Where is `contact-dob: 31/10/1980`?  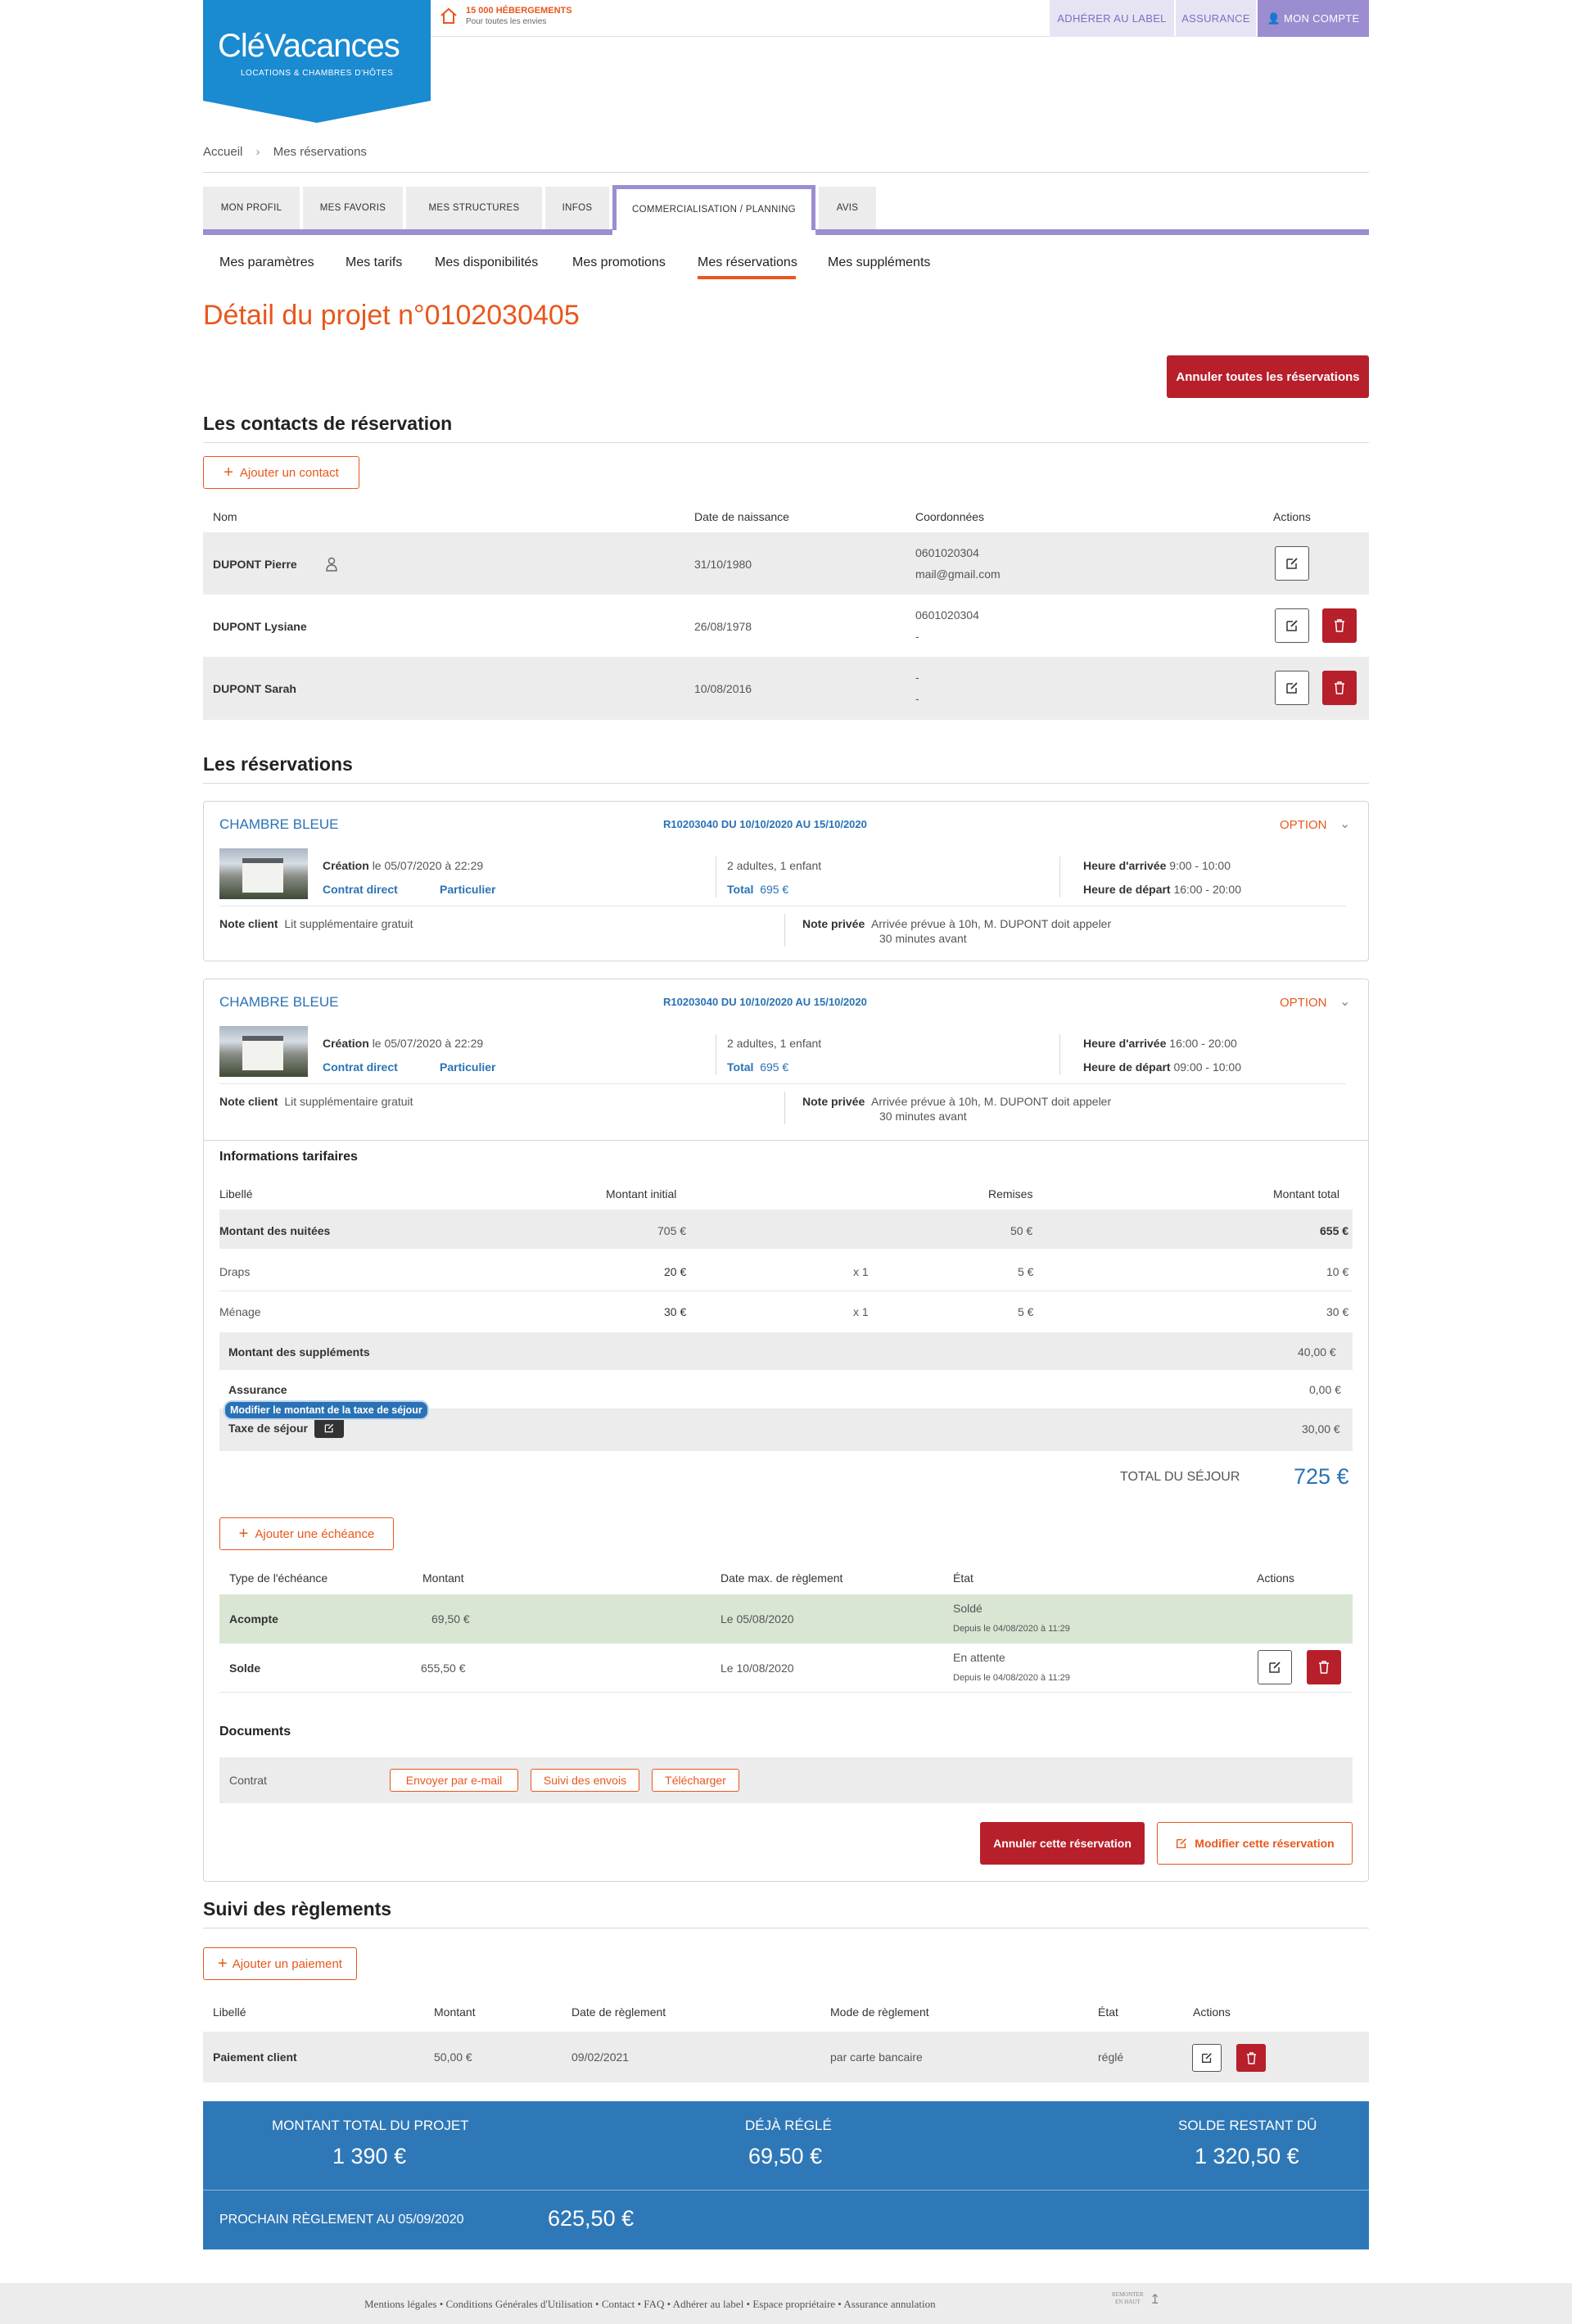
contact-dob: 31/10/1980 is located at coordinates (723, 565).